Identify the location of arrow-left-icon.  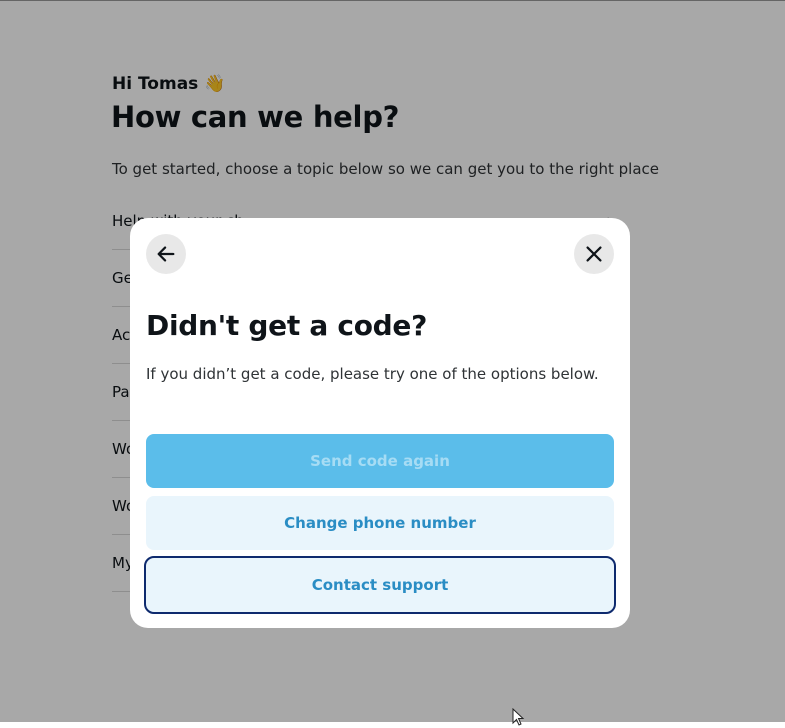
(166, 254).